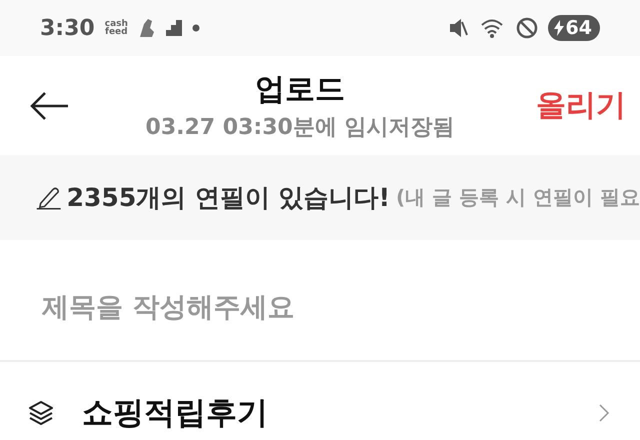 The height and width of the screenshot is (440, 640). What do you see at coordinates (518, 197) in the screenshot?
I see `pencil-note: (내 글 등록 시 연필이 필요` at bounding box center [518, 197].